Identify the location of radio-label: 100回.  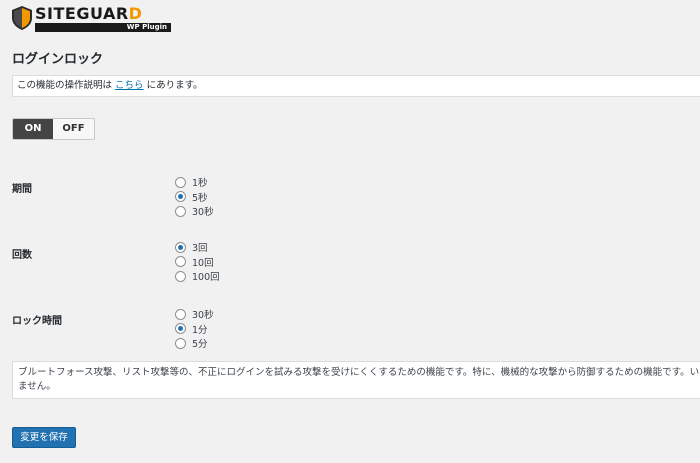
(206, 276).